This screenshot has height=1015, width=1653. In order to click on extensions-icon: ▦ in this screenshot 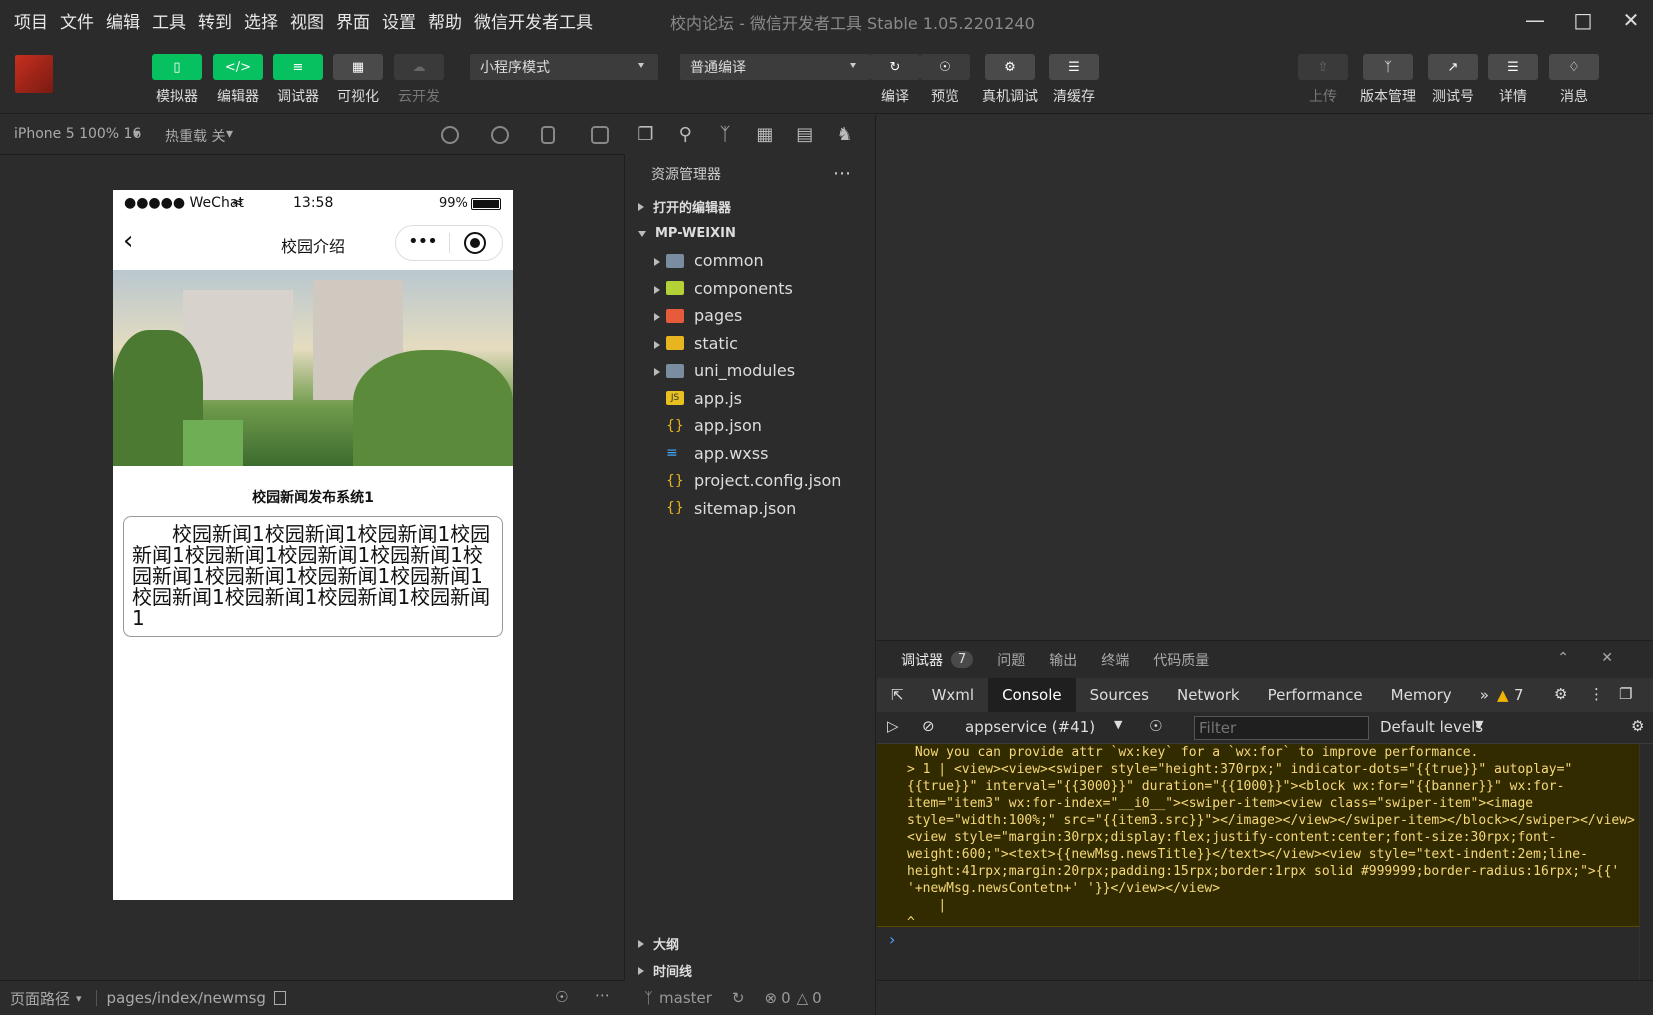, I will do `click(764, 135)`.